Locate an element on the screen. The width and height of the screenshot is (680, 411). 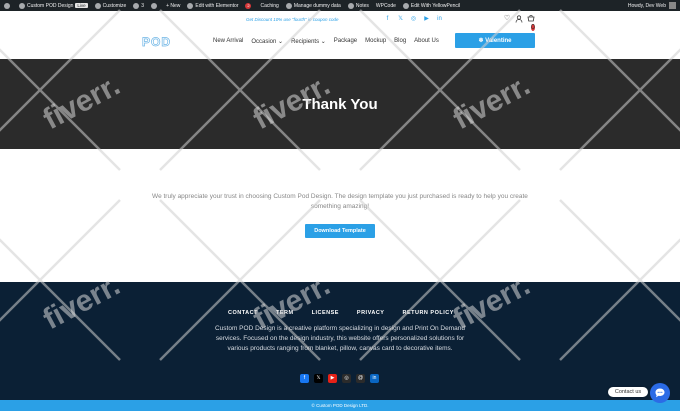
svg-text: POD is located at coordinates (156, 42).